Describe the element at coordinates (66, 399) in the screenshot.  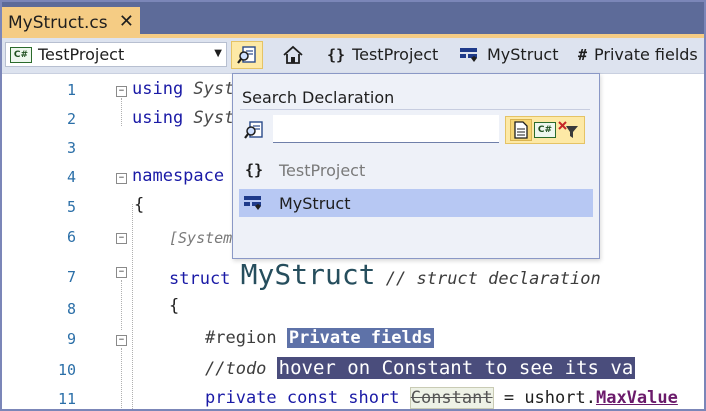
I see `line-number: 11` at that location.